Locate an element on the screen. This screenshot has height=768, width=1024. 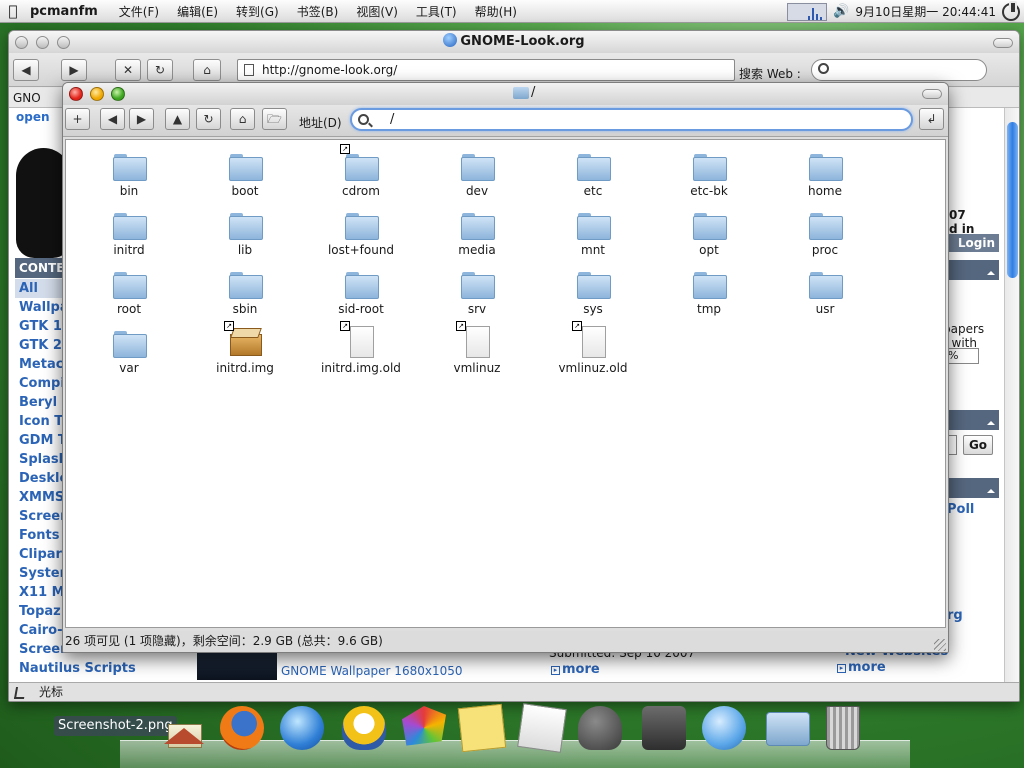
file-item: lib is located at coordinates (245, 236).